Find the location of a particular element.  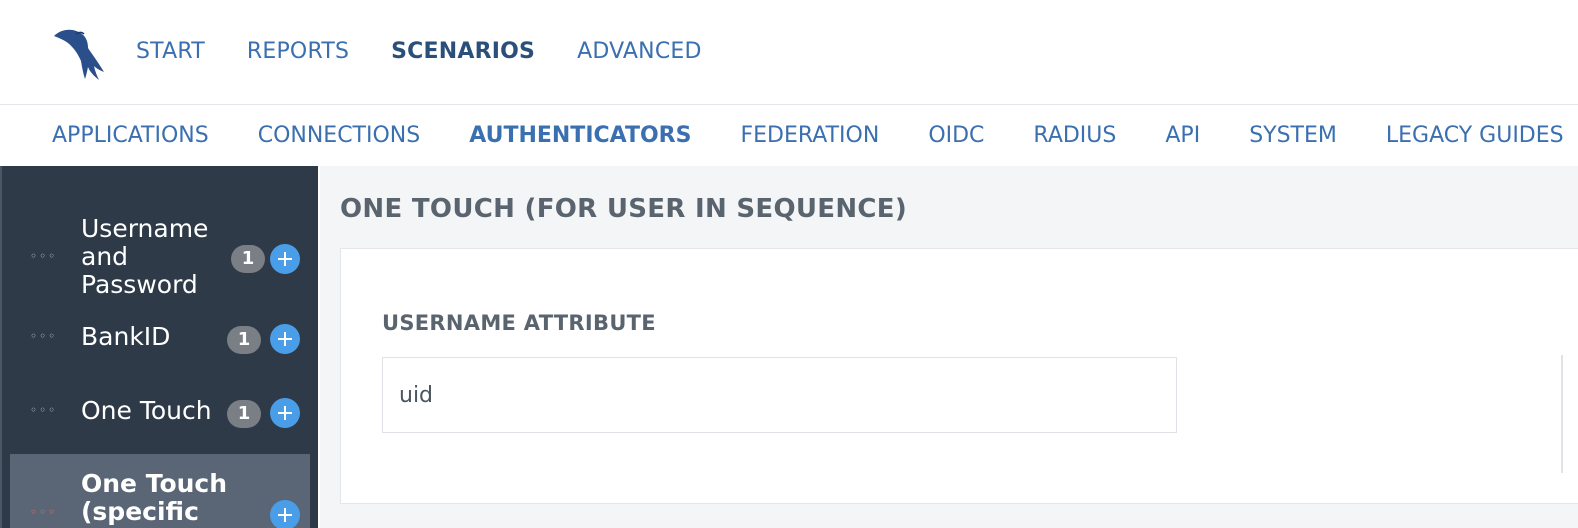

sidebar-item-one-touch: ◦◦◦ One Touch 1 is located at coordinates (160, 413).